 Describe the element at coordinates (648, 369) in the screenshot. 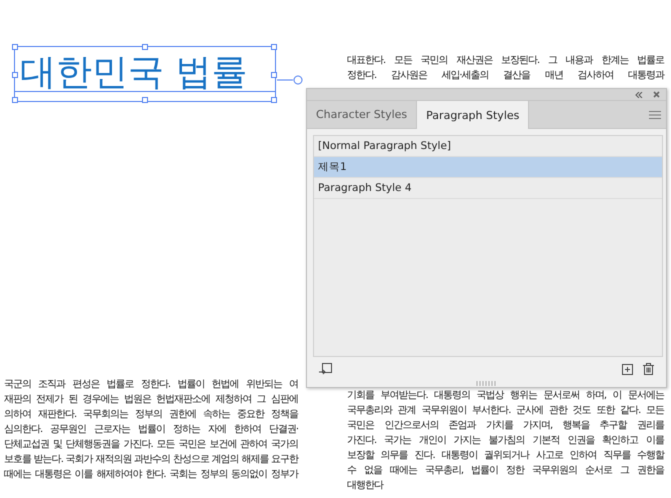

I see `trash-icon` at that location.